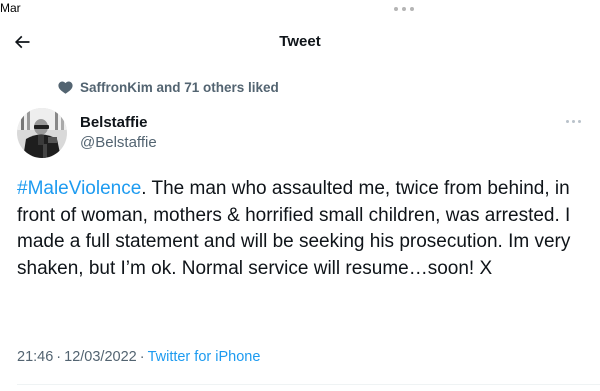 The height and width of the screenshot is (391, 600). What do you see at coordinates (118, 122) in the screenshot?
I see `author-name: Belstaffie` at bounding box center [118, 122].